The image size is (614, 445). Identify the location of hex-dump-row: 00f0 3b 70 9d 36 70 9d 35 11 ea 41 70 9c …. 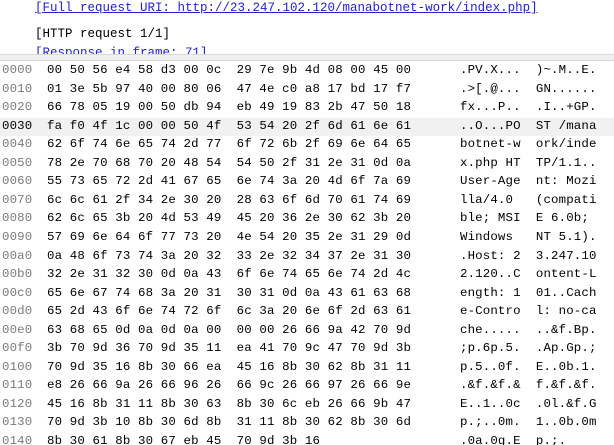
(307, 349).